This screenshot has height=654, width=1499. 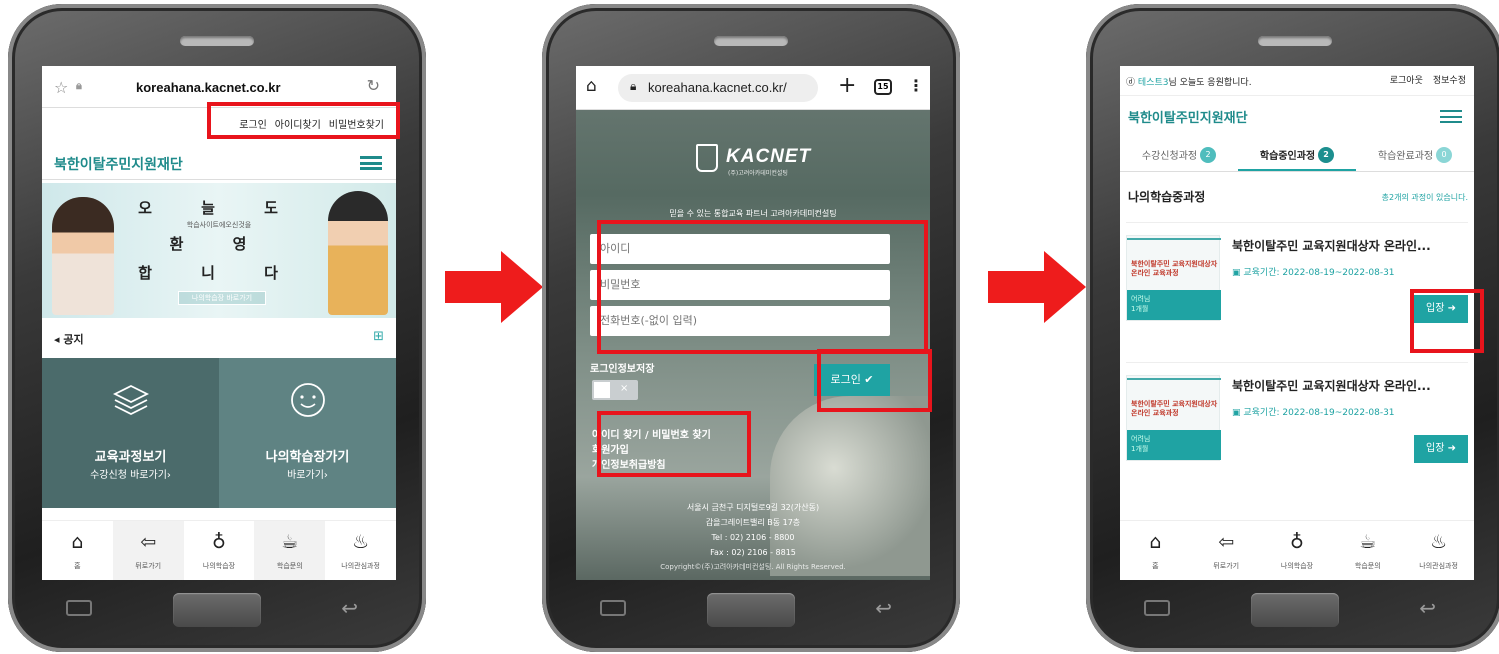 I want to click on star-icon: ☆, so click(x=61, y=87).